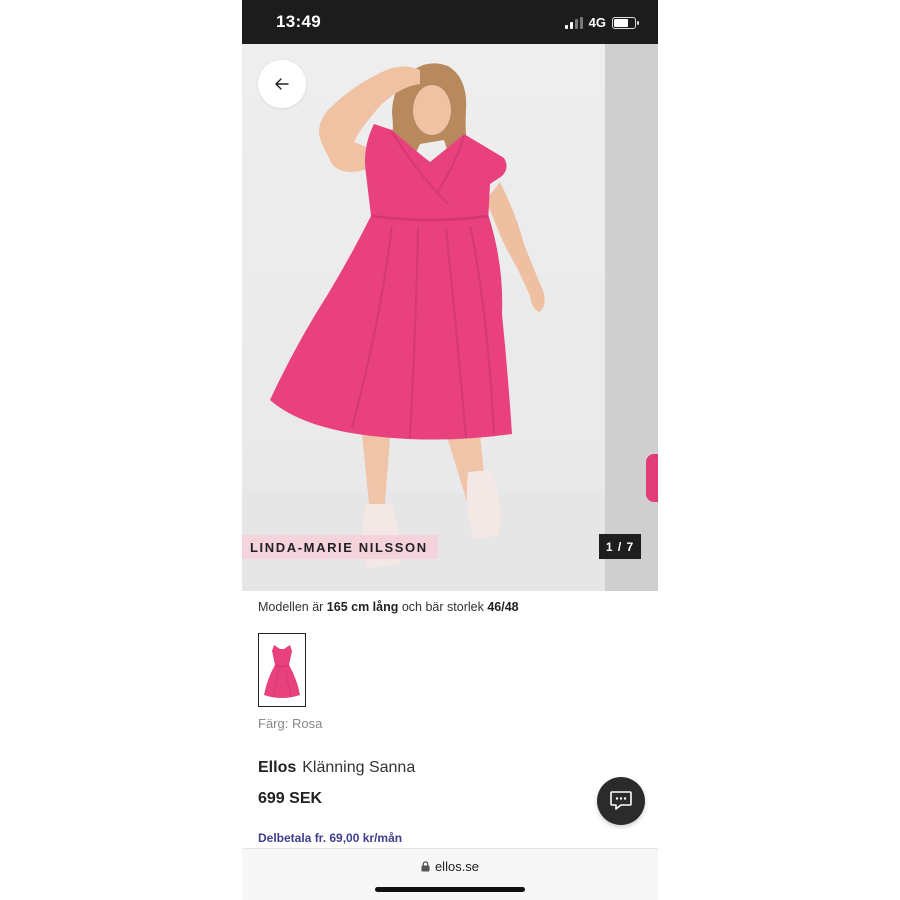 Image resolution: width=900 pixels, height=900 pixels. What do you see at coordinates (450, 22) in the screenshot?
I see `status-bar: 13:49 4G` at bounding box center [450, 22].